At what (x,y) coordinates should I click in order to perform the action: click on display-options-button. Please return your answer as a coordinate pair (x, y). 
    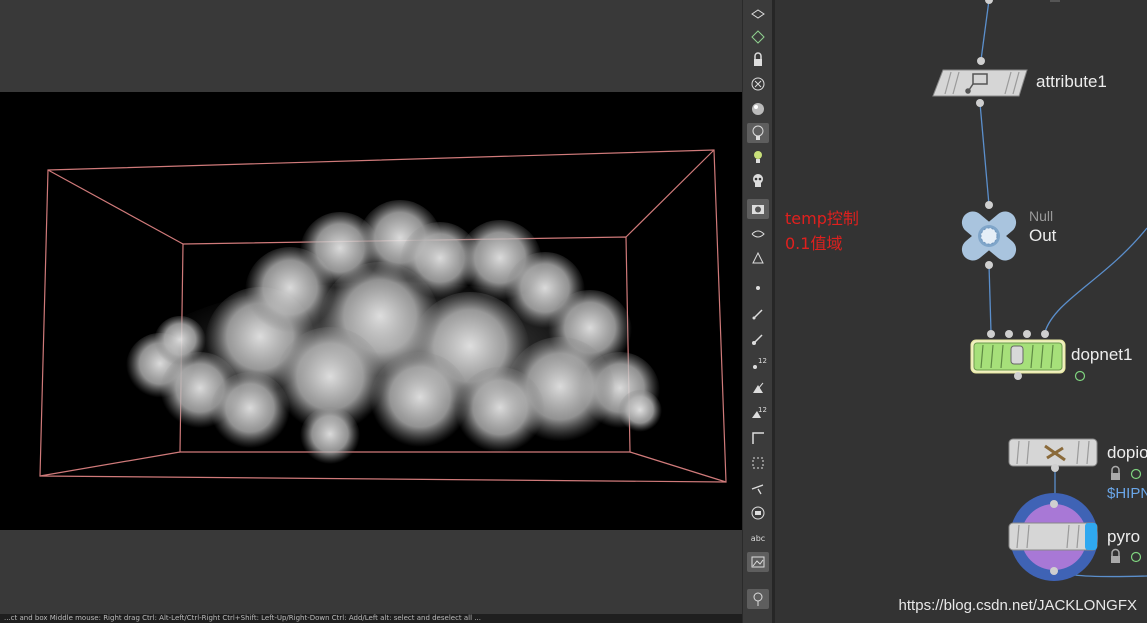
    Looking at the image, I should click on (758, 14).